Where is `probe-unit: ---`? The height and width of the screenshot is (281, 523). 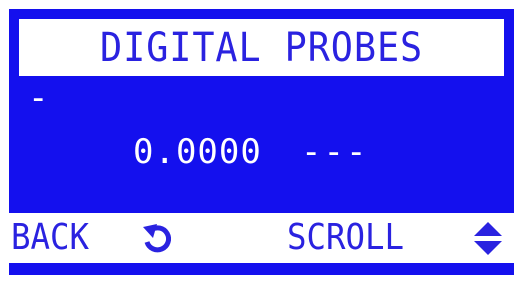
probe-unit: --- is located at coordinates (335, 152).